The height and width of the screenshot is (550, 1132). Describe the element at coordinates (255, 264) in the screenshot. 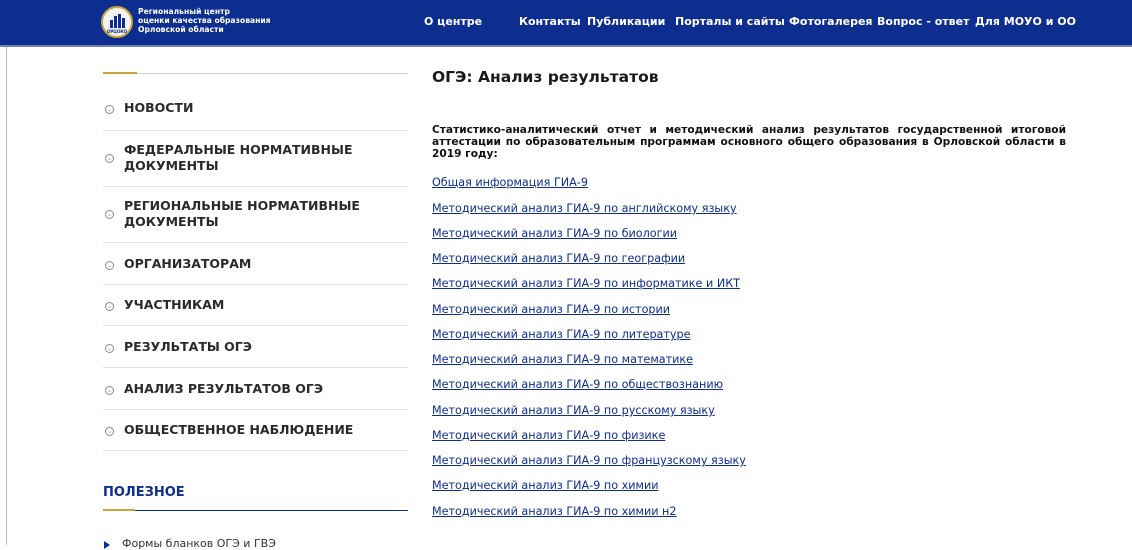

I see `sidebar-item-organizers: ⌄ ОРГАНИЗАТОРАМ` at that location.